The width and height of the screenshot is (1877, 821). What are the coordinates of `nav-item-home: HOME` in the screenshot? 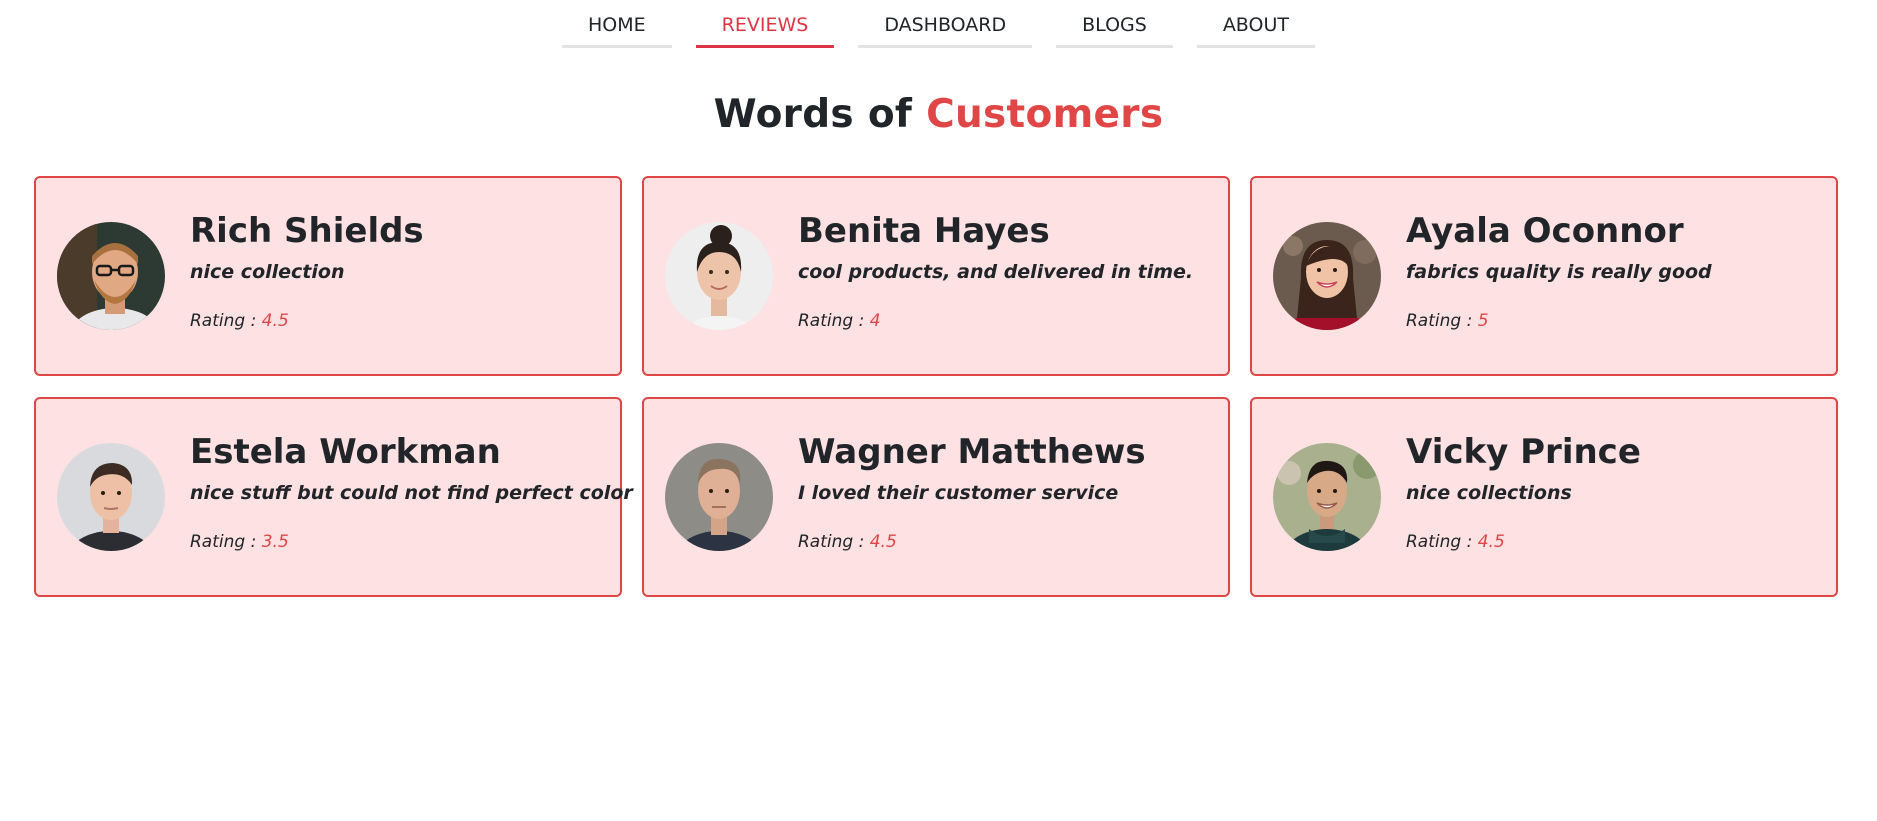 It's located at (617, 30).